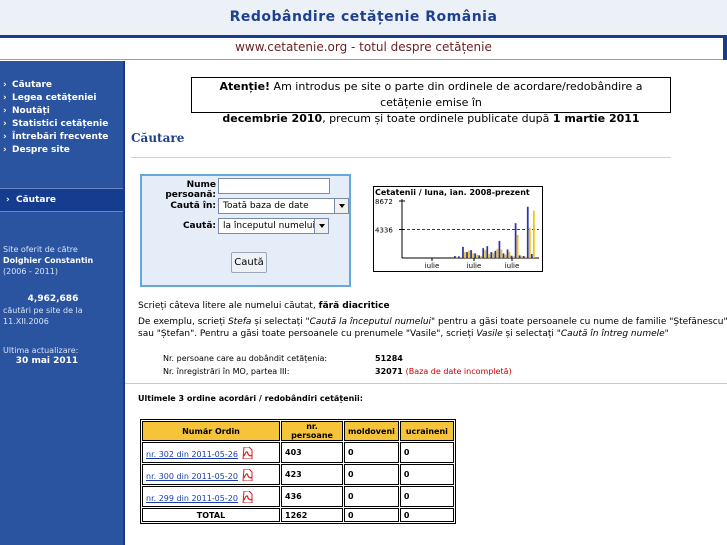 The height and width of the screenshot is (545, 727). Describe the element at coordinates (426, 383) in the screenshot. I see `orders-divider` at that location.